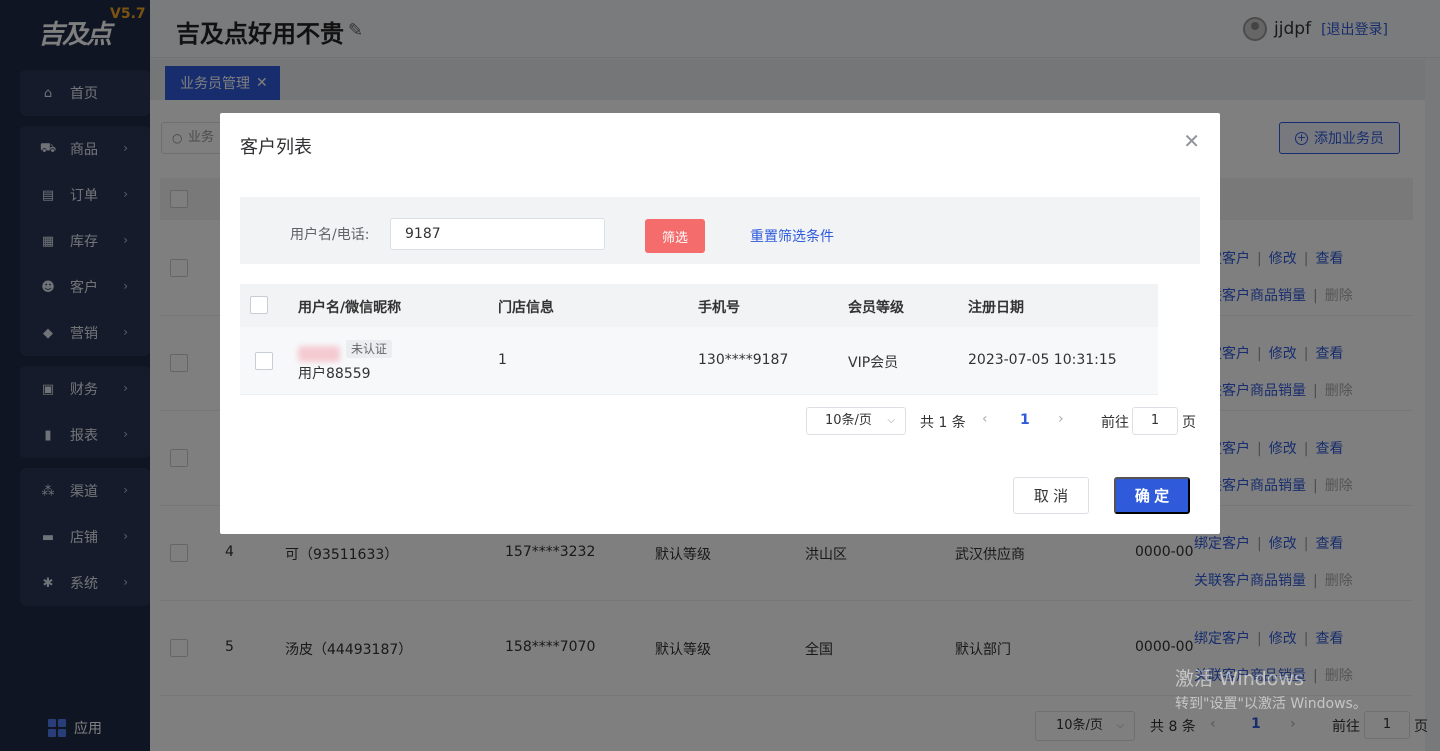 The image size is (1440, 751). I want to click on watermark-line1: 激活 Windows, so click(1239, 679).